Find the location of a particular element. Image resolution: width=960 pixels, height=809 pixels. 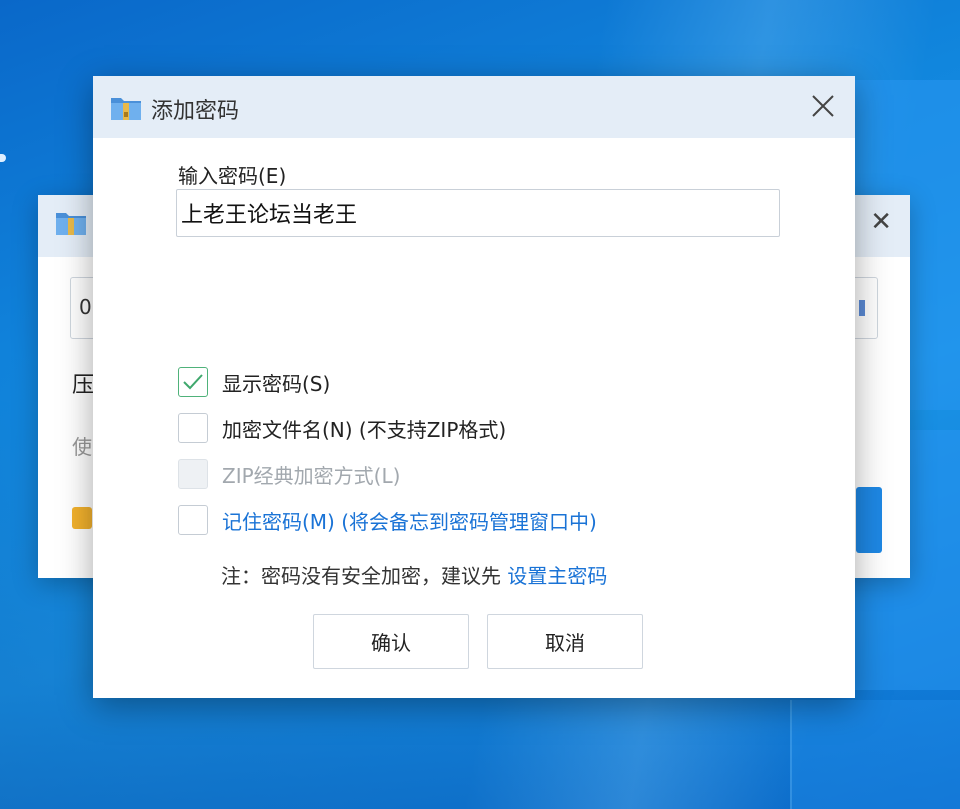

desktop-window-pane is located at coordinates (875, 754).